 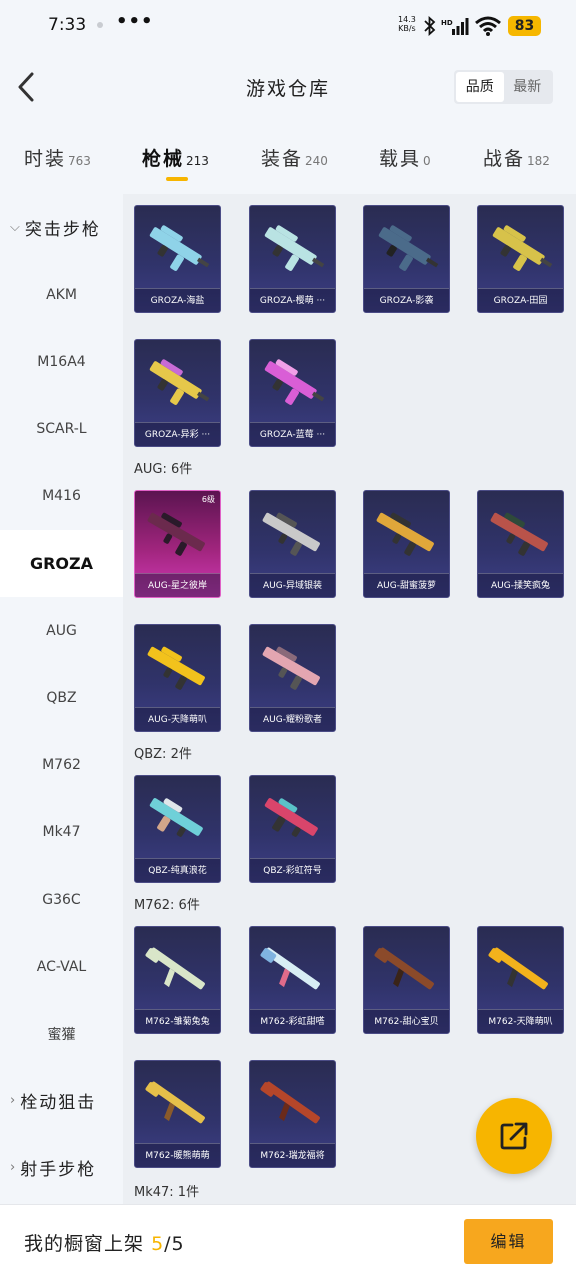 I want to click on weapon-card-label: QBZ-纯真浪花, so click(x=177, y=870).